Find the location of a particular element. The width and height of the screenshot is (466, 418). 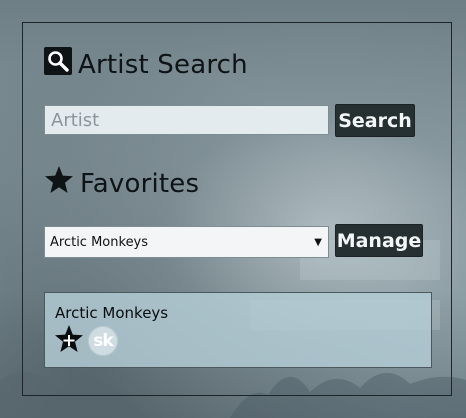

result-artist-name: Arctic Monkeys is located at coordinates (112, 313).